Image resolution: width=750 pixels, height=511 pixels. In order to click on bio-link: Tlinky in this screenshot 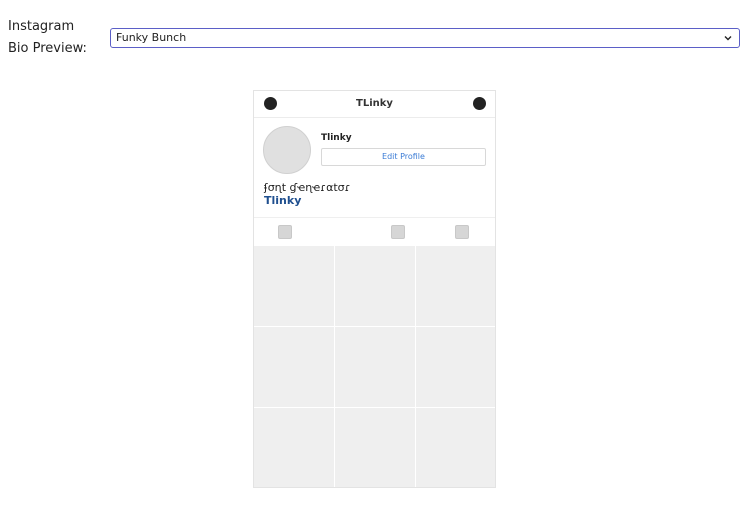, I will do `click(282, 200)`.